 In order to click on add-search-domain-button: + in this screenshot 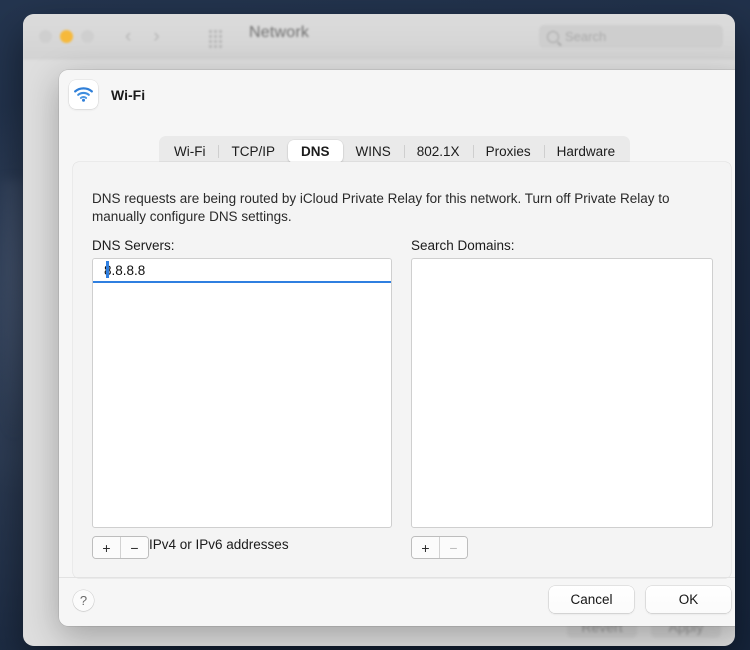, I will do `click(425, 547)`.